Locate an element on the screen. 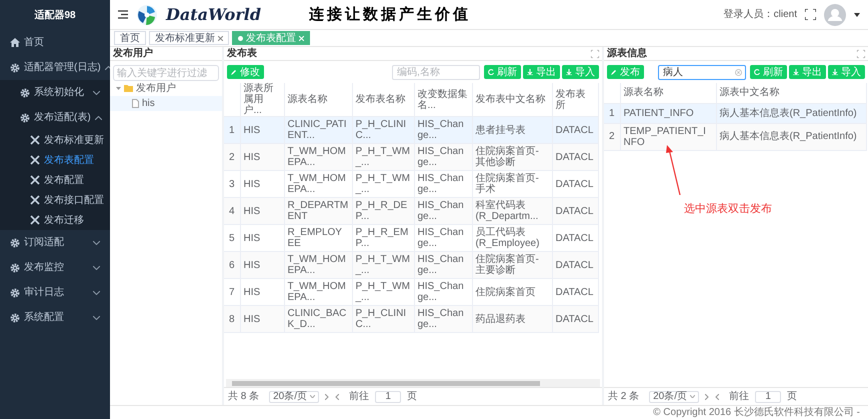  search-field: 编码,名称 is located at coordinates (436, 72).